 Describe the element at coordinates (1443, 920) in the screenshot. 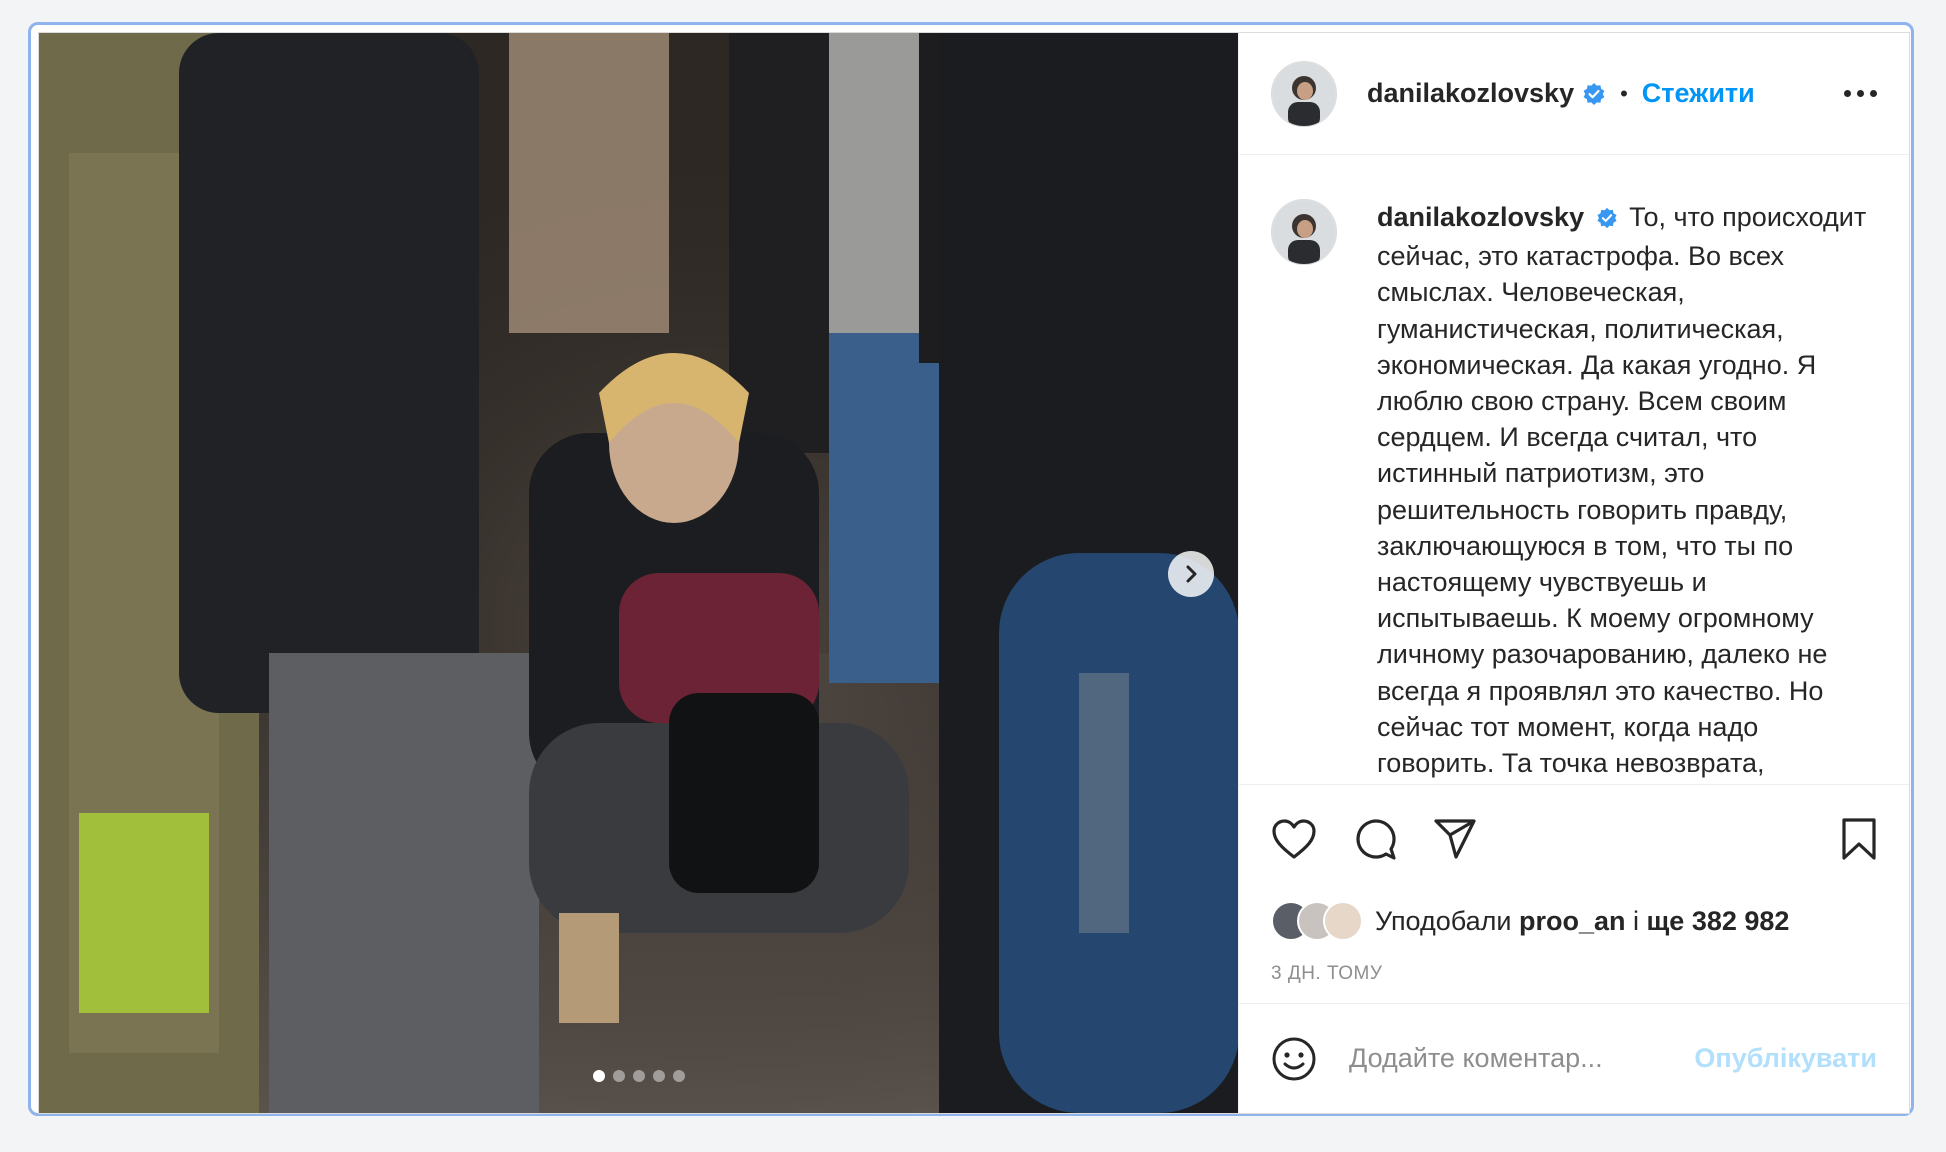

I see `likes-prefix: Уподобали` at that location.